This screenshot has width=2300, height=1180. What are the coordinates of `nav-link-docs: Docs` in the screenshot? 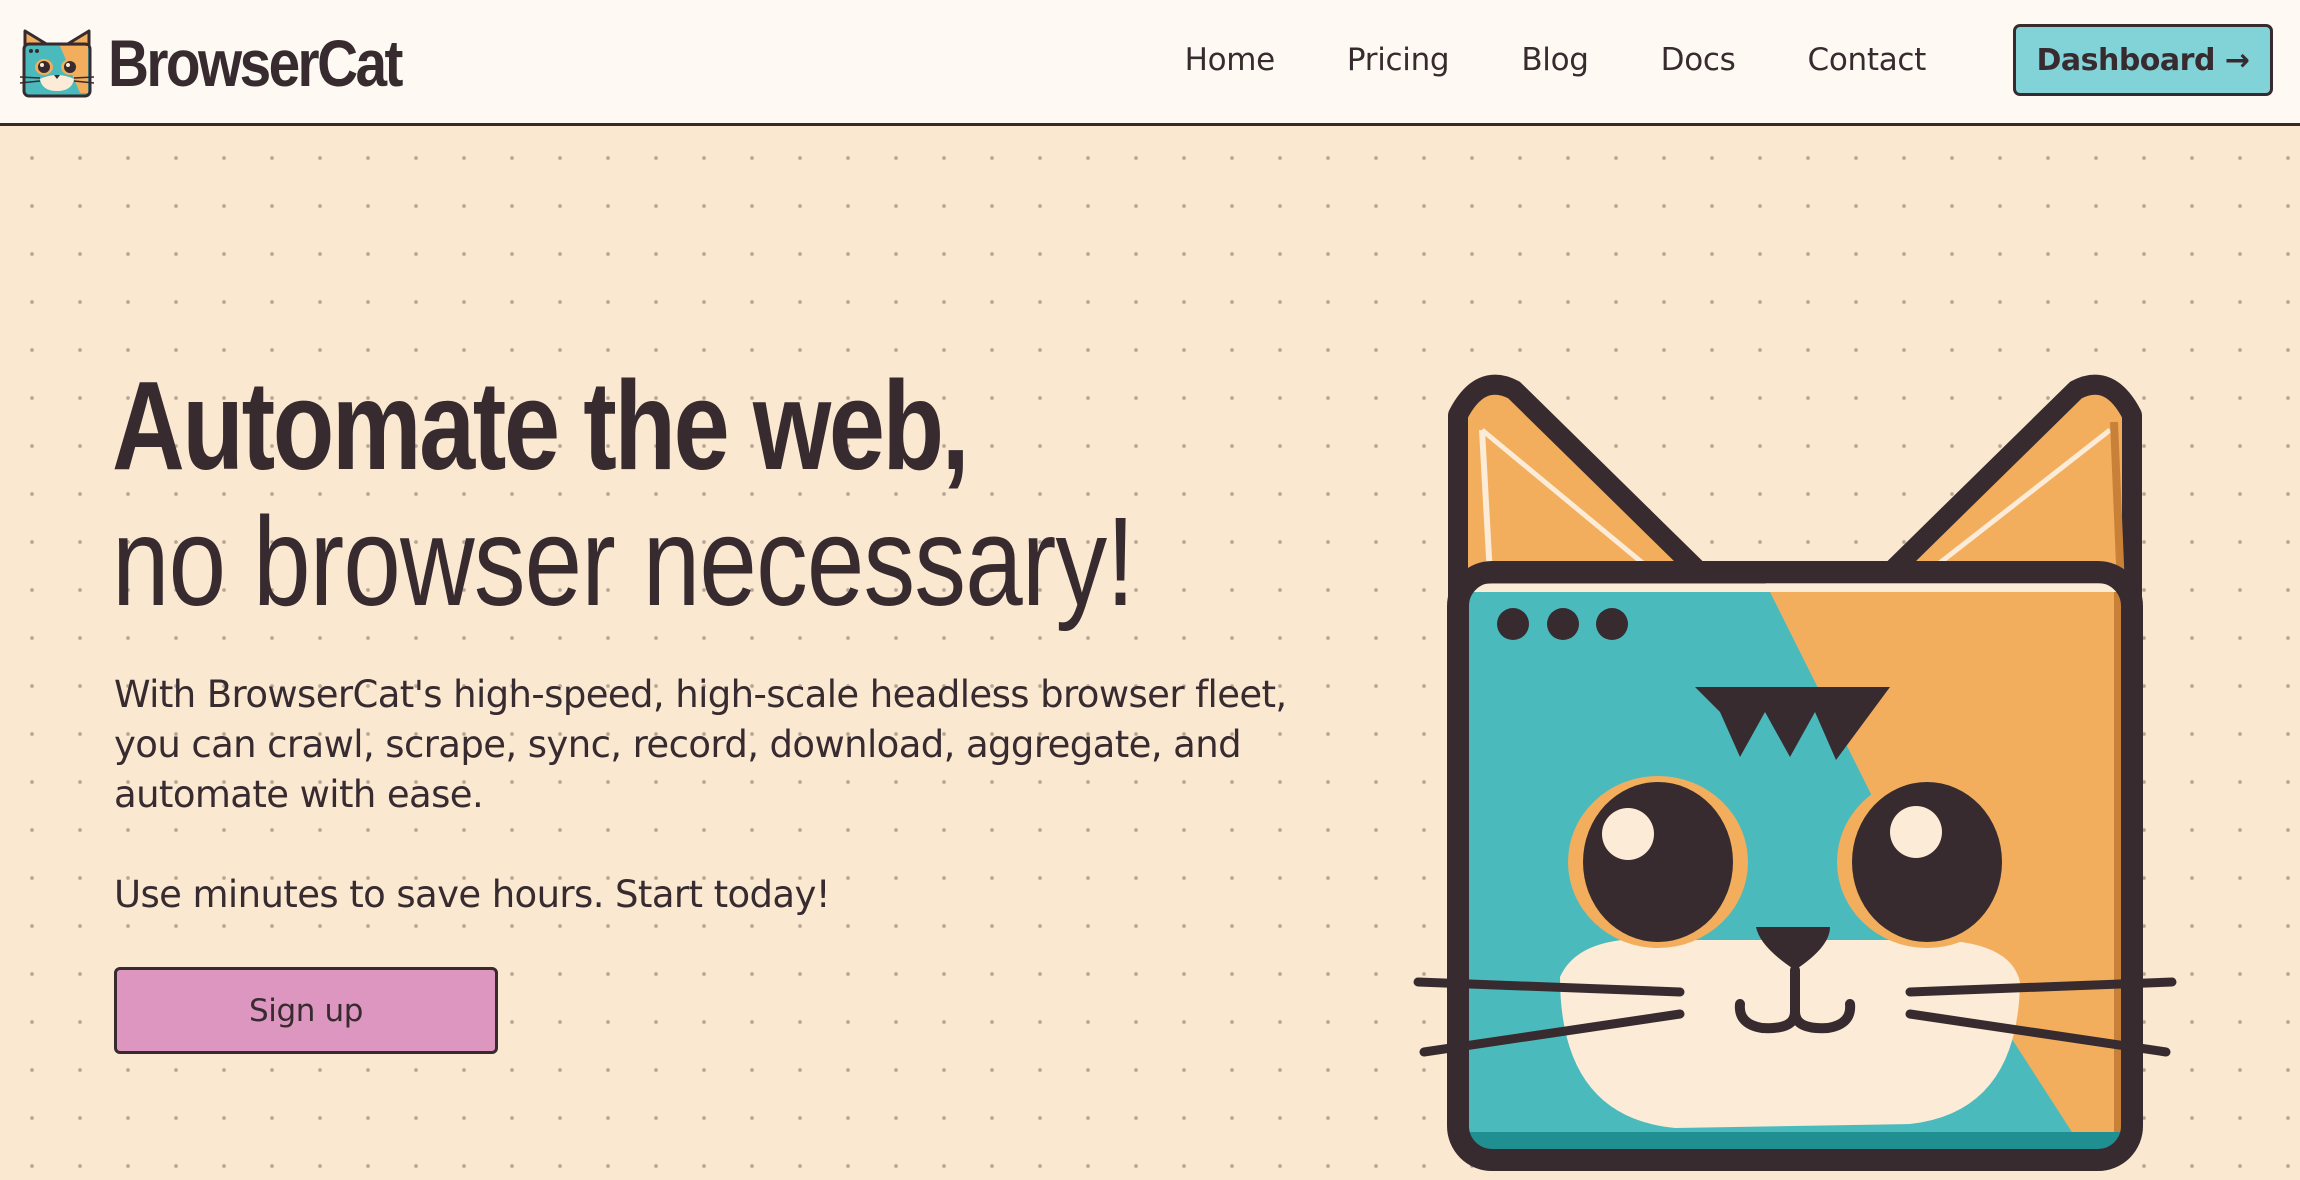 It's located at (1698, 60).